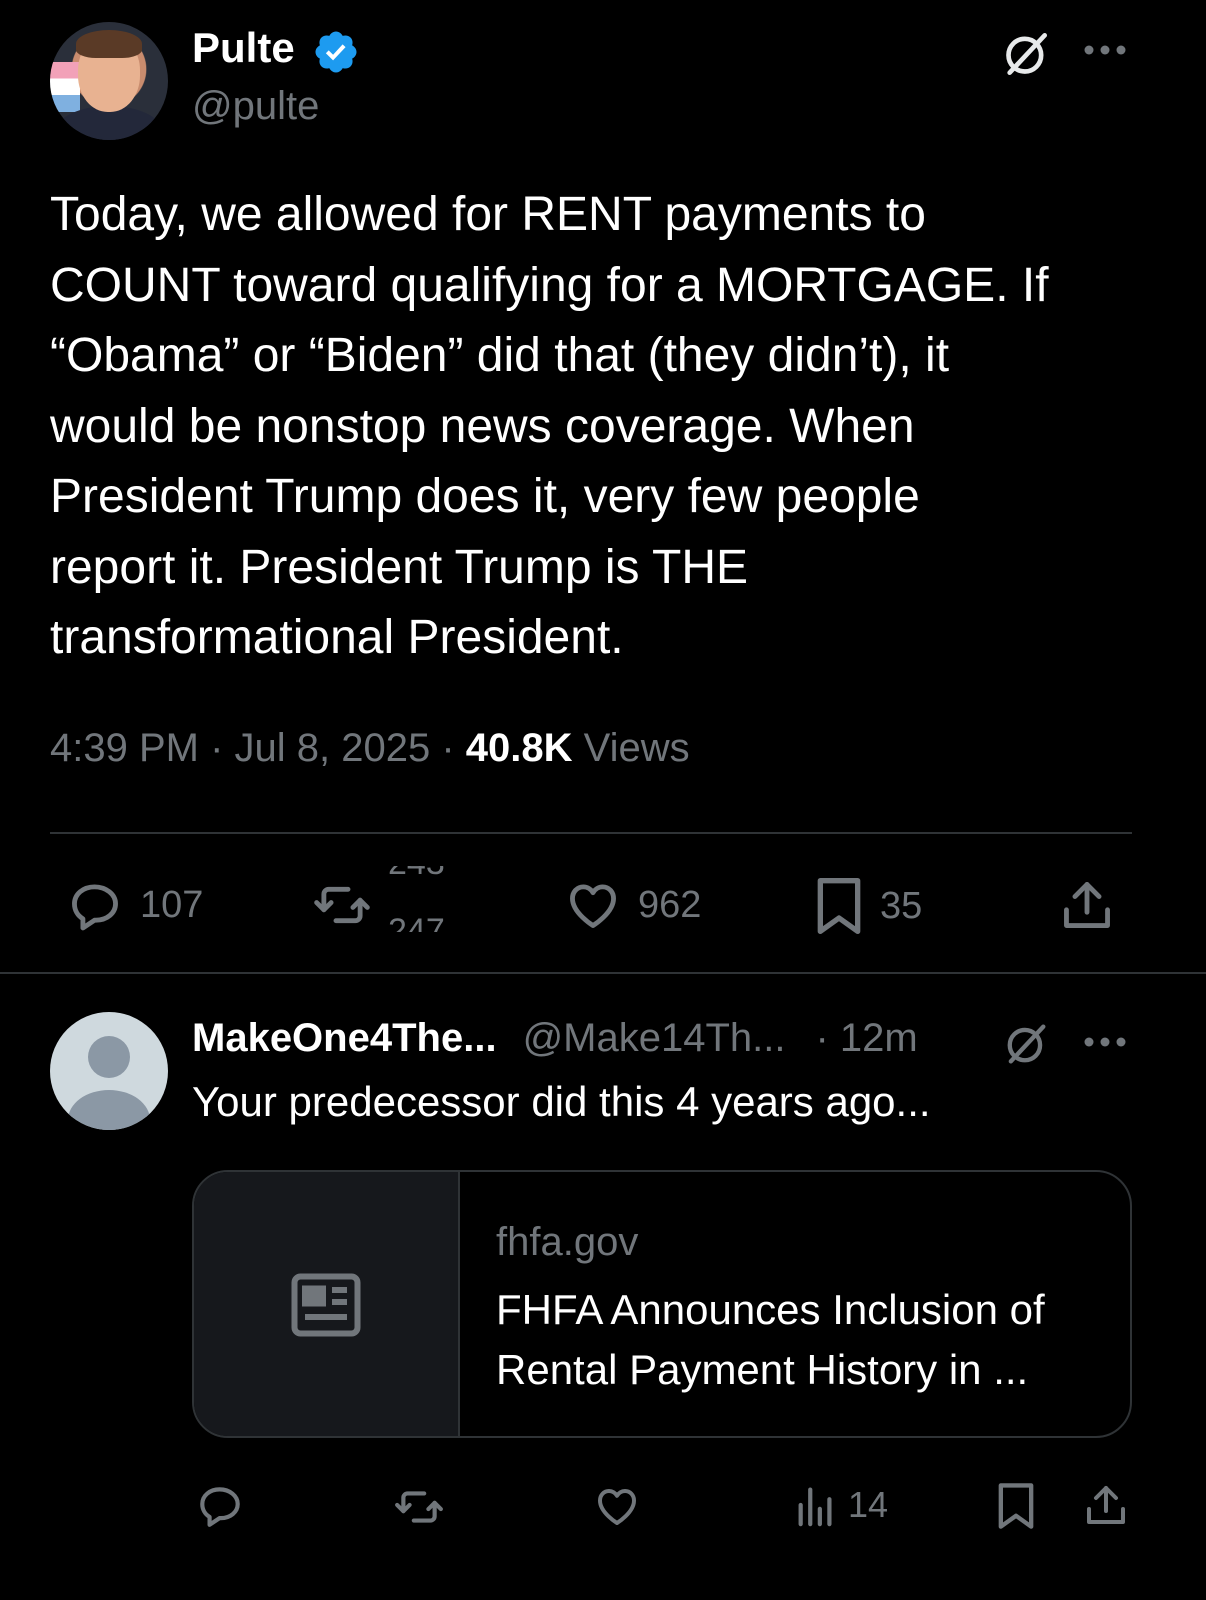 The width and height of the screenshot is (1206, 1600). What do you see at coordinates (631, 905) in the screenshot?
I see `like-button: 962` at bounding box center [631, 905].